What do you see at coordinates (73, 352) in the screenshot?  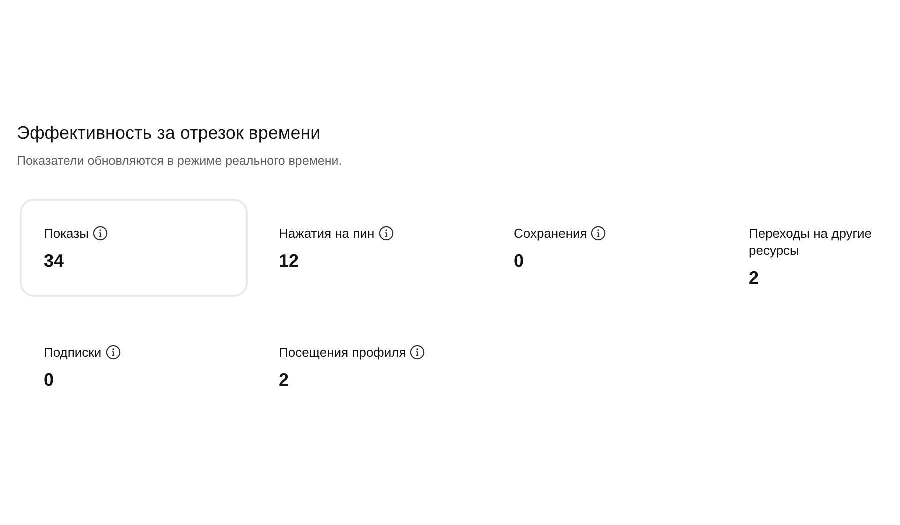 I see `metric-label: Подписки` at bounding box center [73, 352].